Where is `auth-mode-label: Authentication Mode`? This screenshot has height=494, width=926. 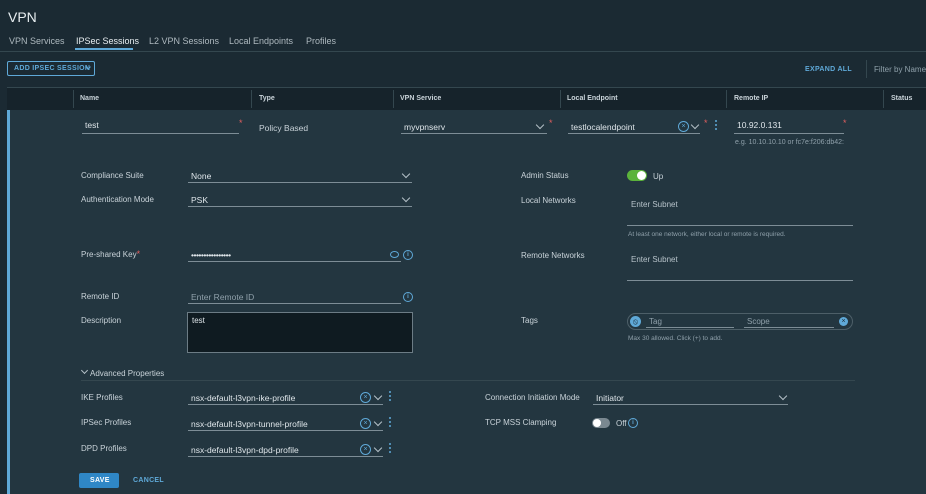 auth-mode-label: Authentication Mode is located at coordinates (117, 199).